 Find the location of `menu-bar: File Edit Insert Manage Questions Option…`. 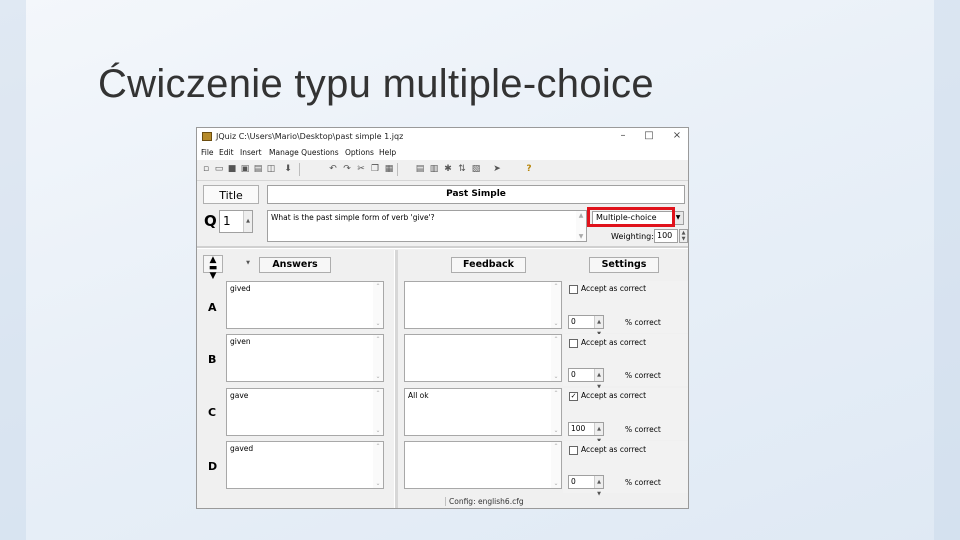

menu-bar: File Edit Insert Manage Questions Option… is located at coordinates (442, 153).